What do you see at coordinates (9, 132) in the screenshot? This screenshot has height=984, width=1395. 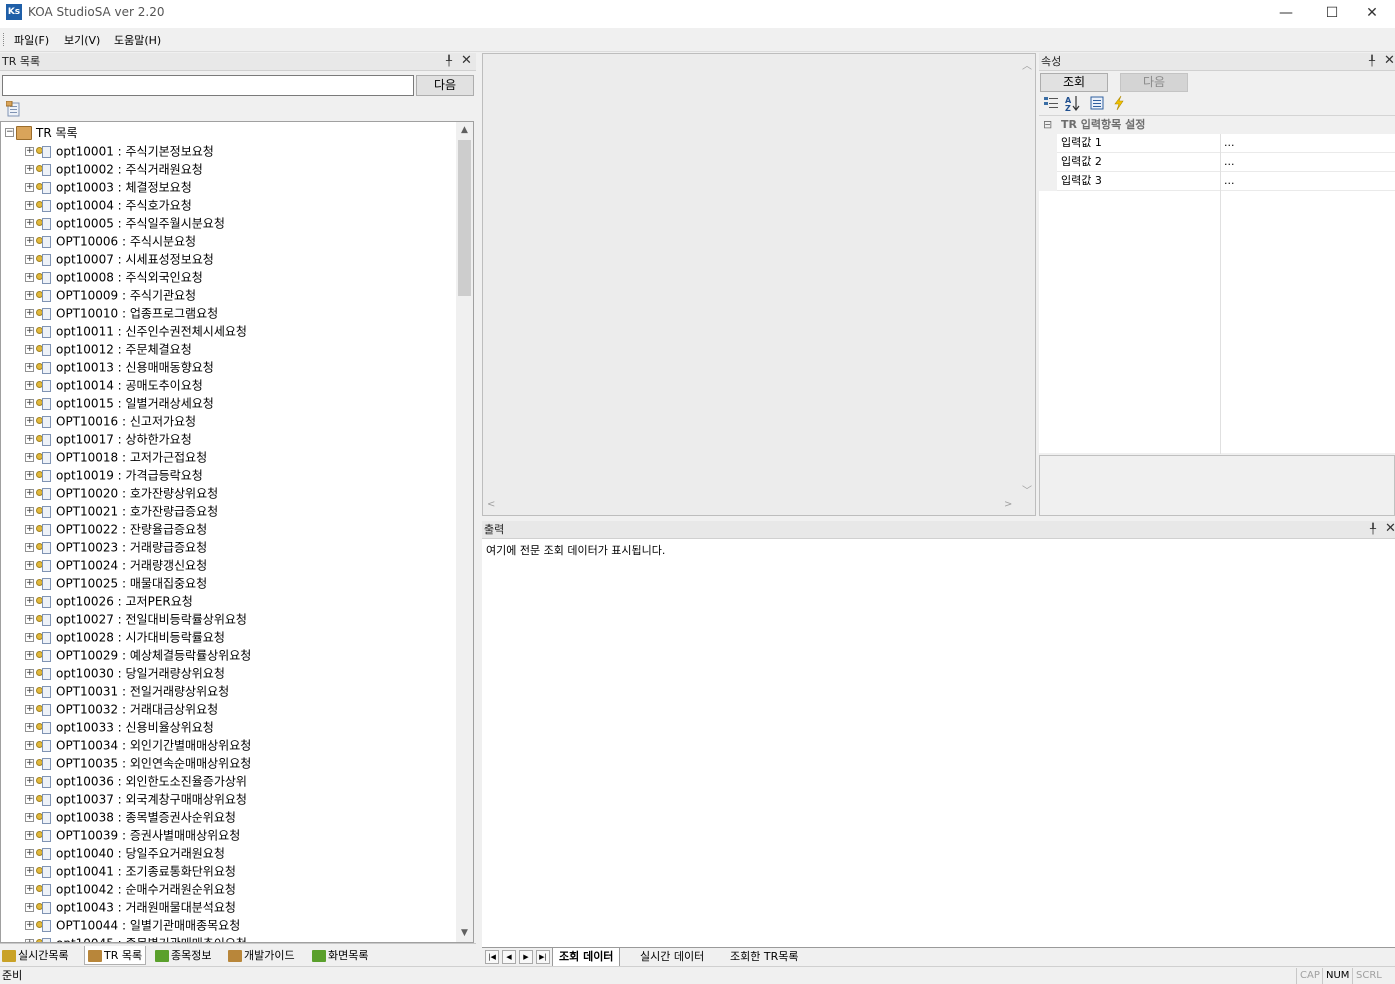 I see `collapse-icon: −` at bounding box center [9, 132].